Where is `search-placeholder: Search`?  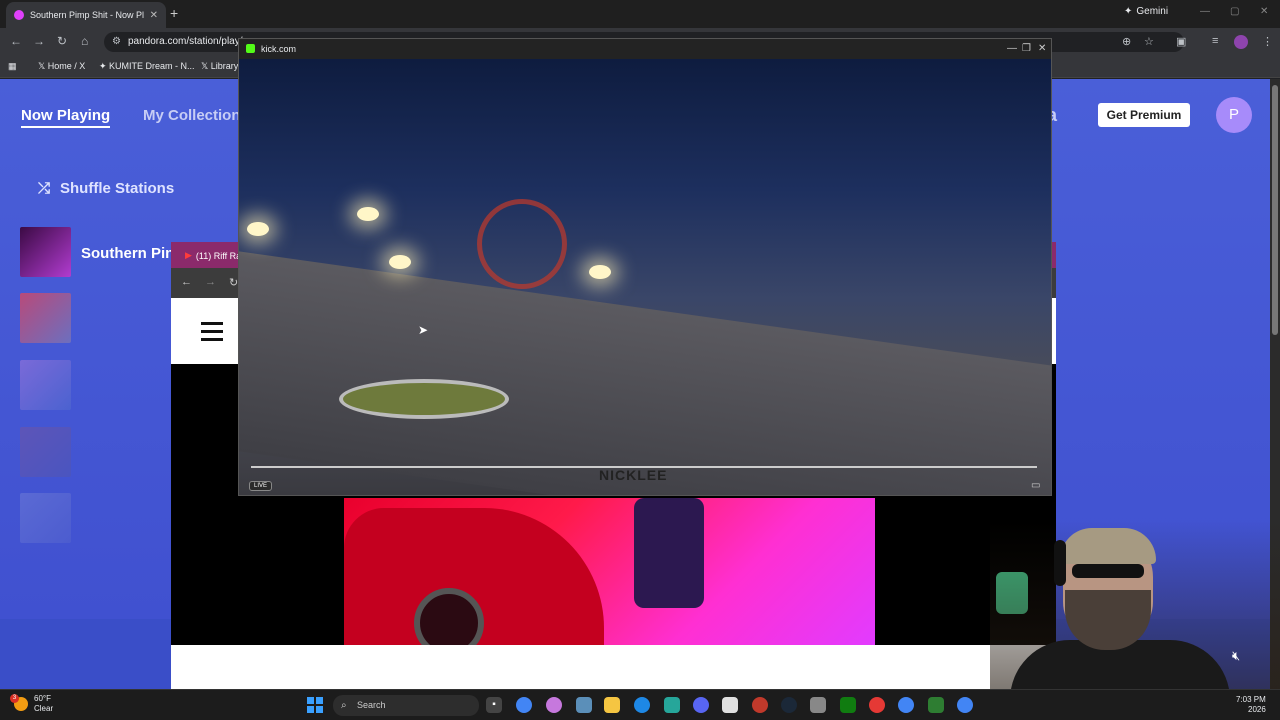
search-placeholder: Search is located at coordinates (371, 705).